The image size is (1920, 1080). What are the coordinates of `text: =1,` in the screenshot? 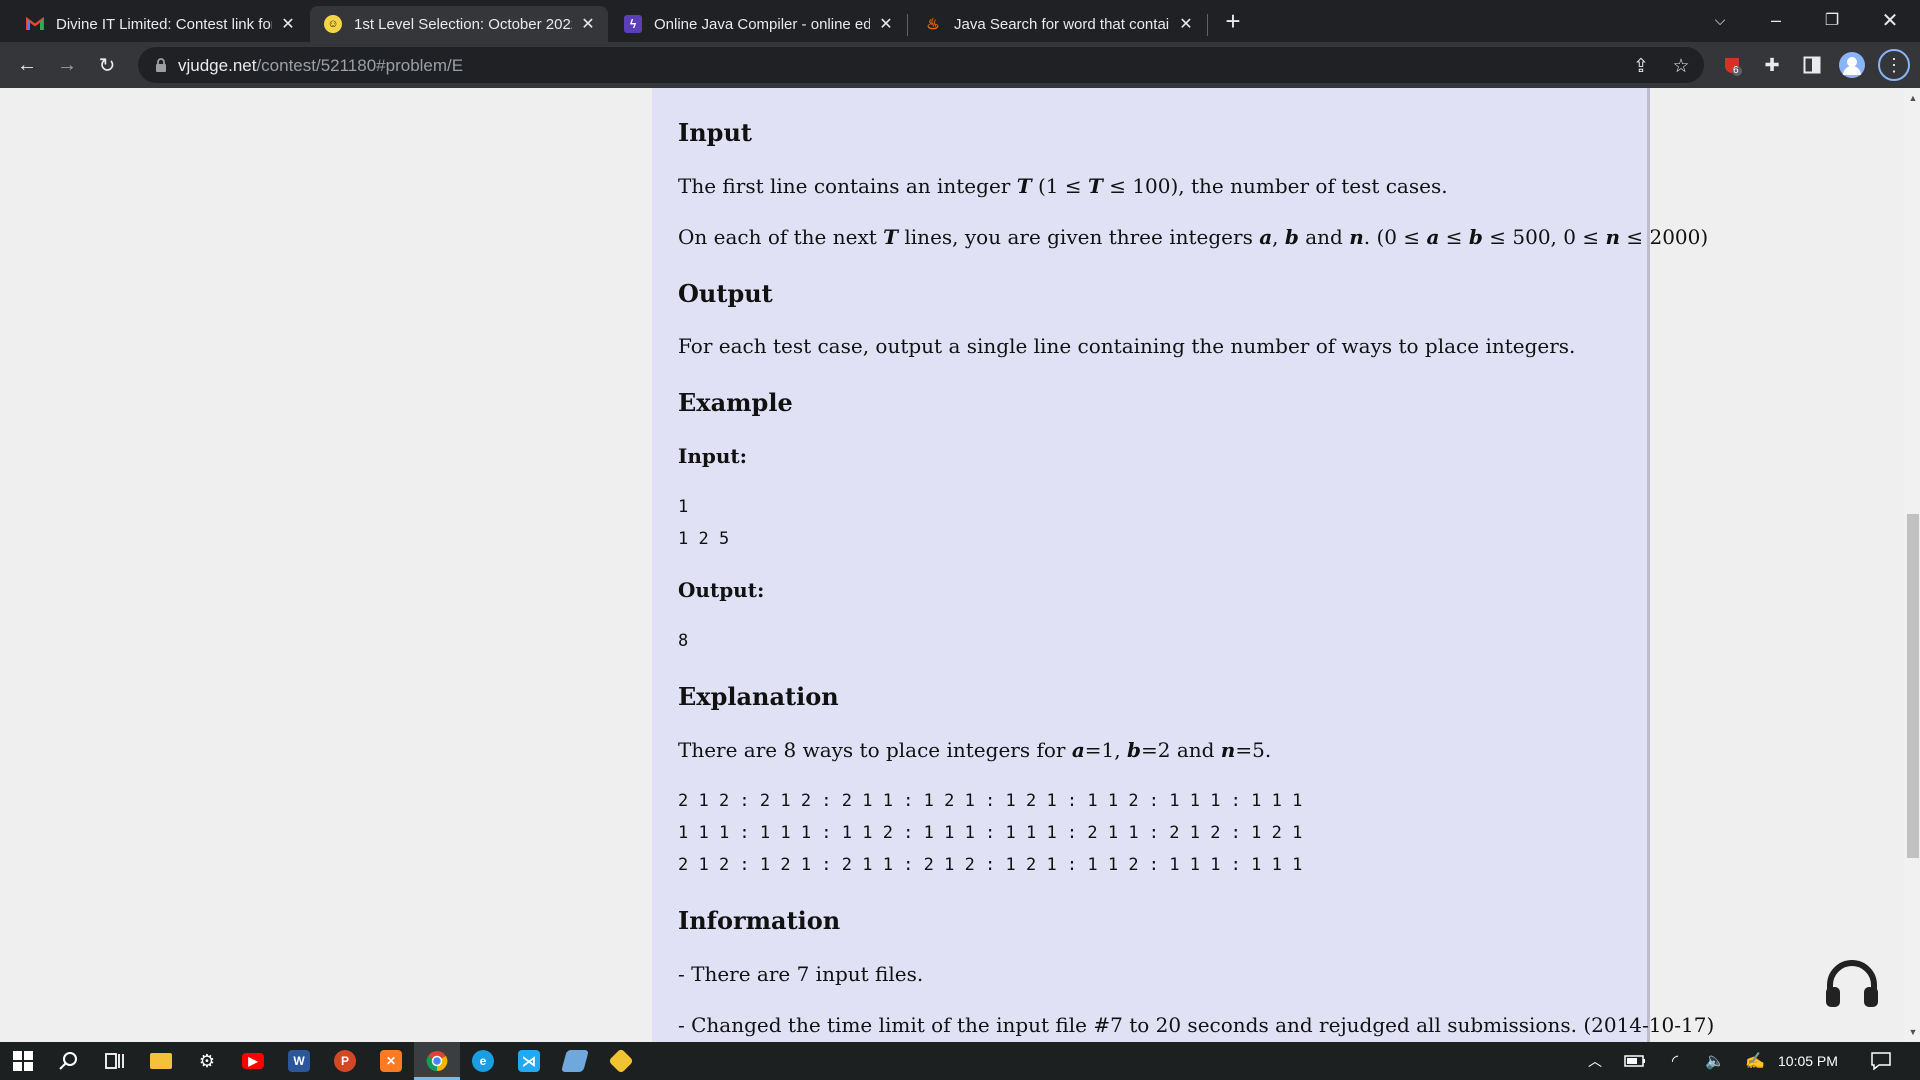 It's located at (1105, 750).